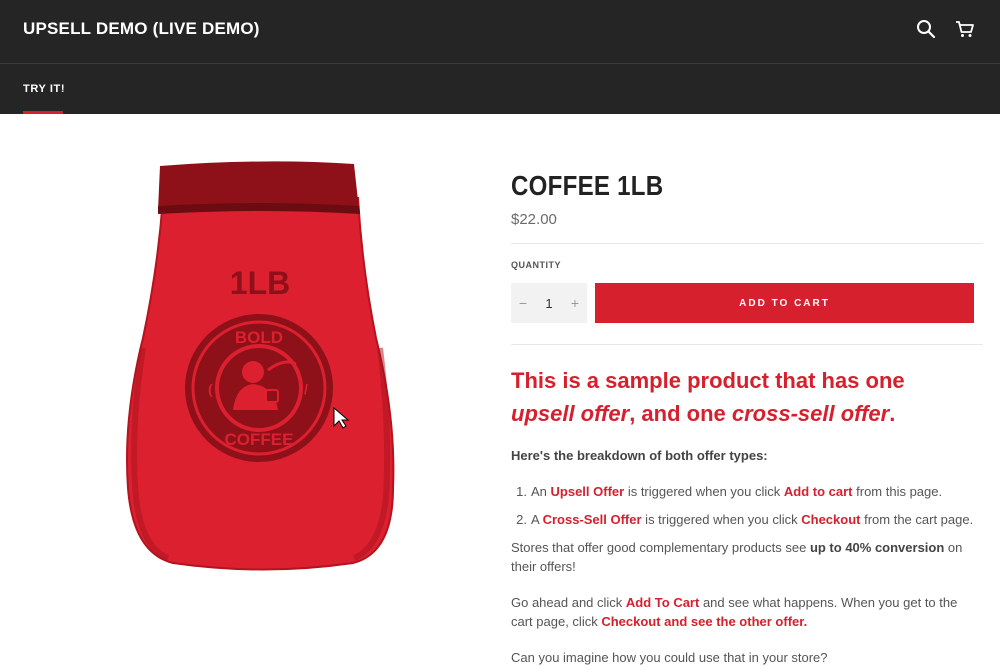 This screenshot has width=1000, height=670. I want to click on add-to-cart-link-text: Add To Cart, so click(662, 602).